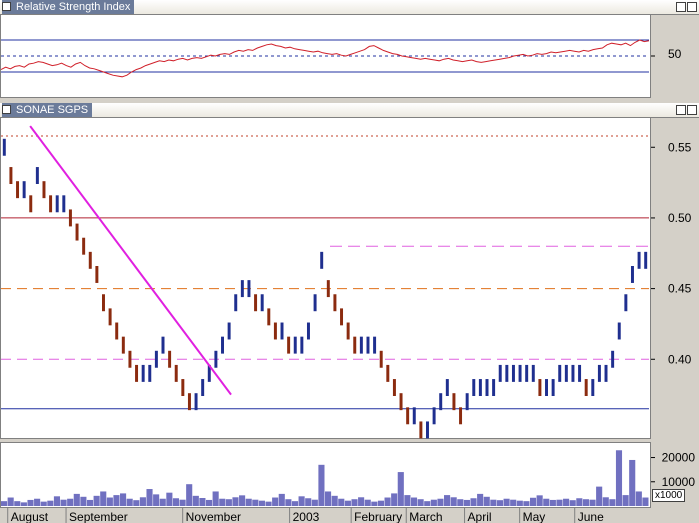 This screenshot has height=523, width=699. What do you see at coordinates (480, 516) in the screenshot?
I see `month-label: April` at bounding box center [480, 516].